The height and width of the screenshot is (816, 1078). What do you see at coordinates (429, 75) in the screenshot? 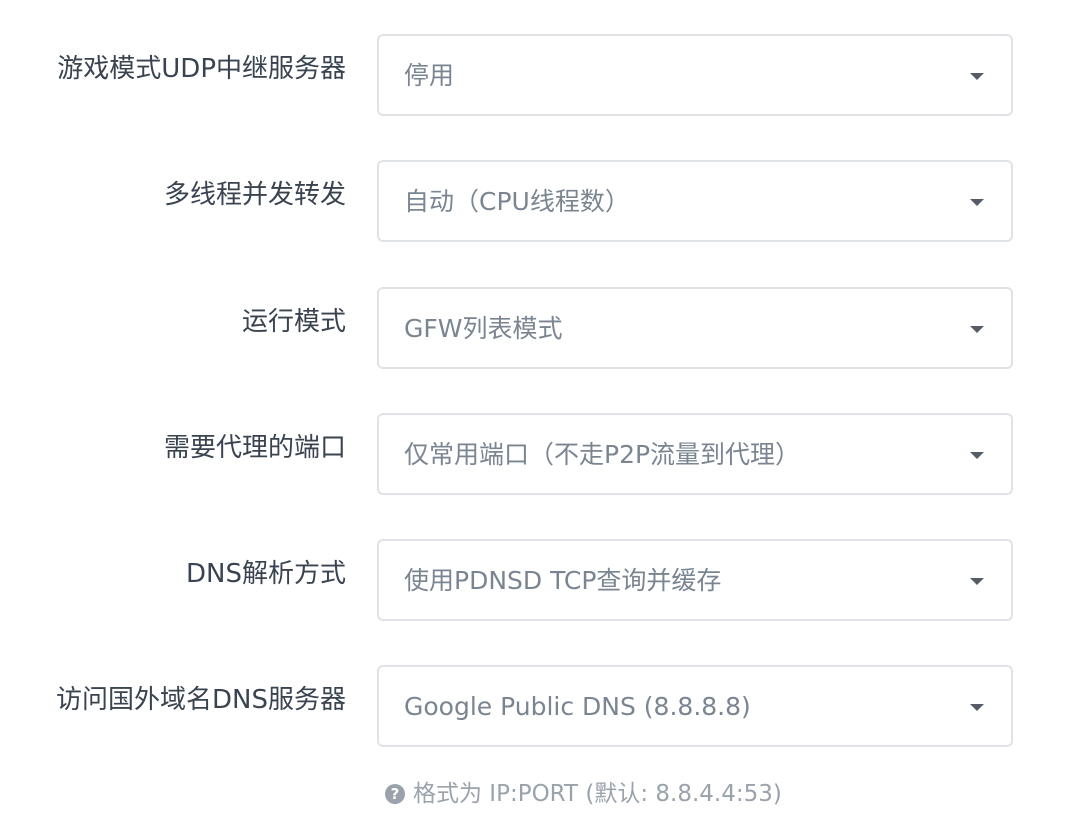
I see `udp-relay-value: 停用` at bounding box center [429, 75].